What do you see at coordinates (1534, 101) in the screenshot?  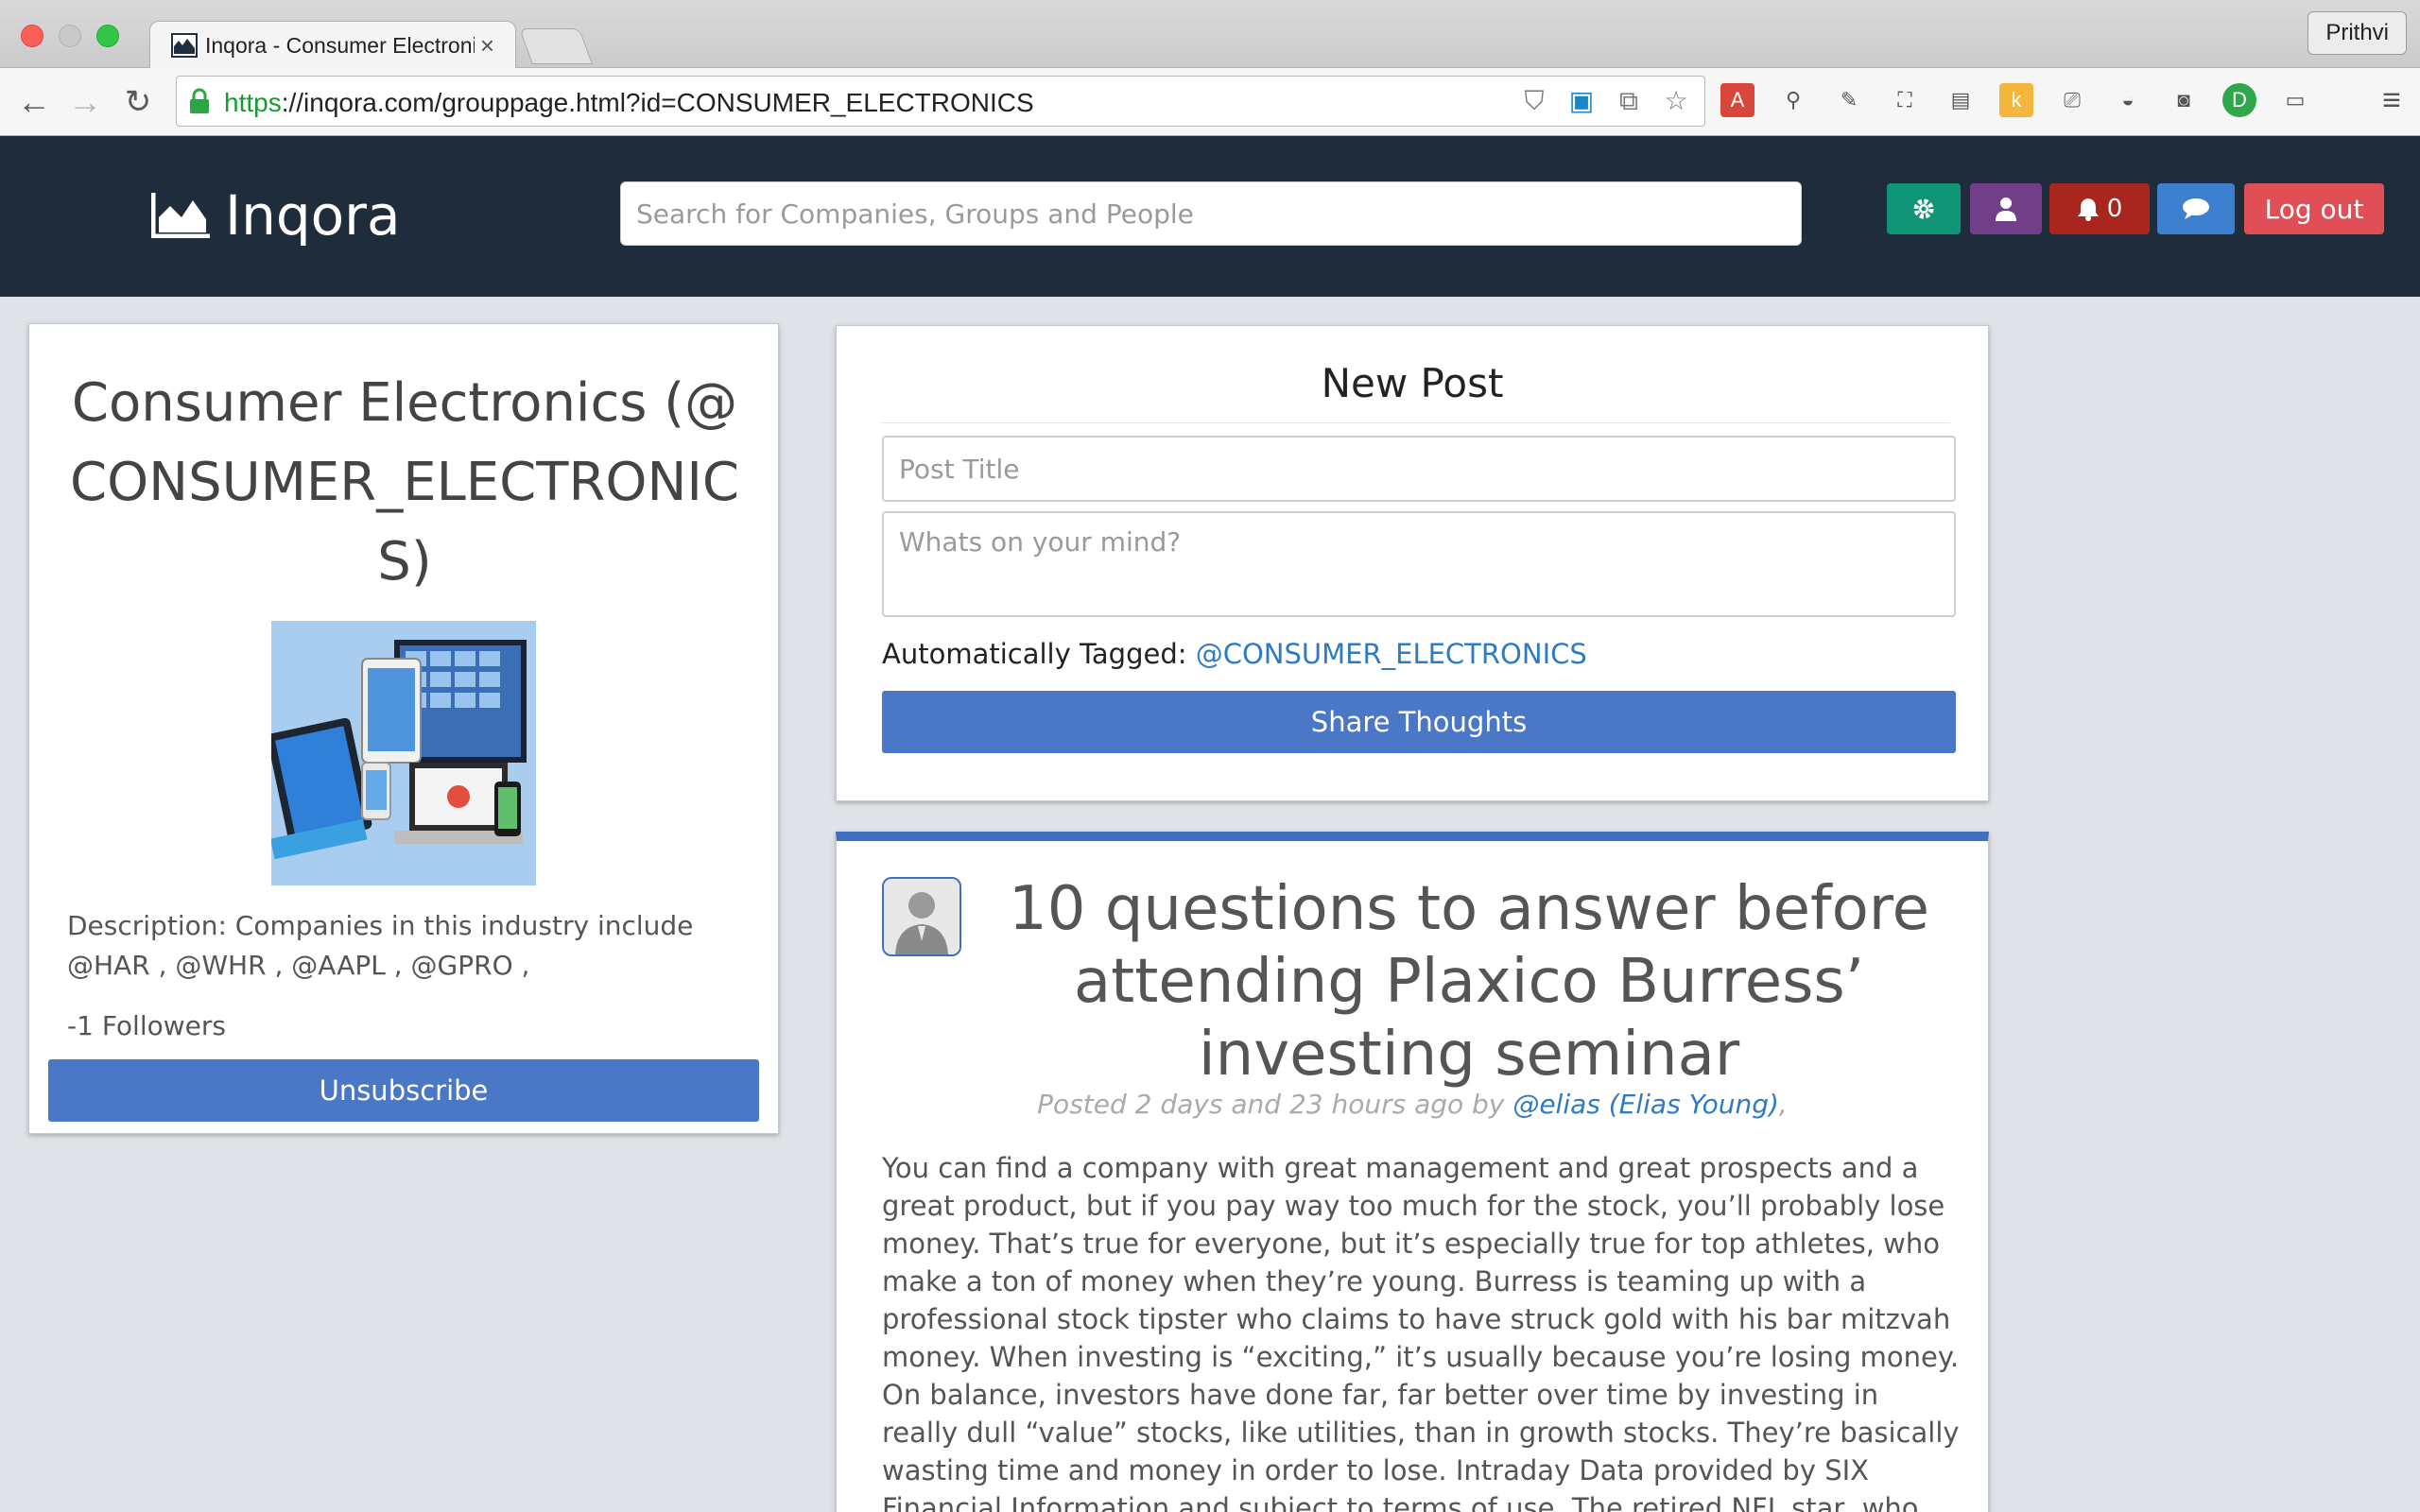 I see `shield-icon: ⛉` at bounding box center [1534, 101].